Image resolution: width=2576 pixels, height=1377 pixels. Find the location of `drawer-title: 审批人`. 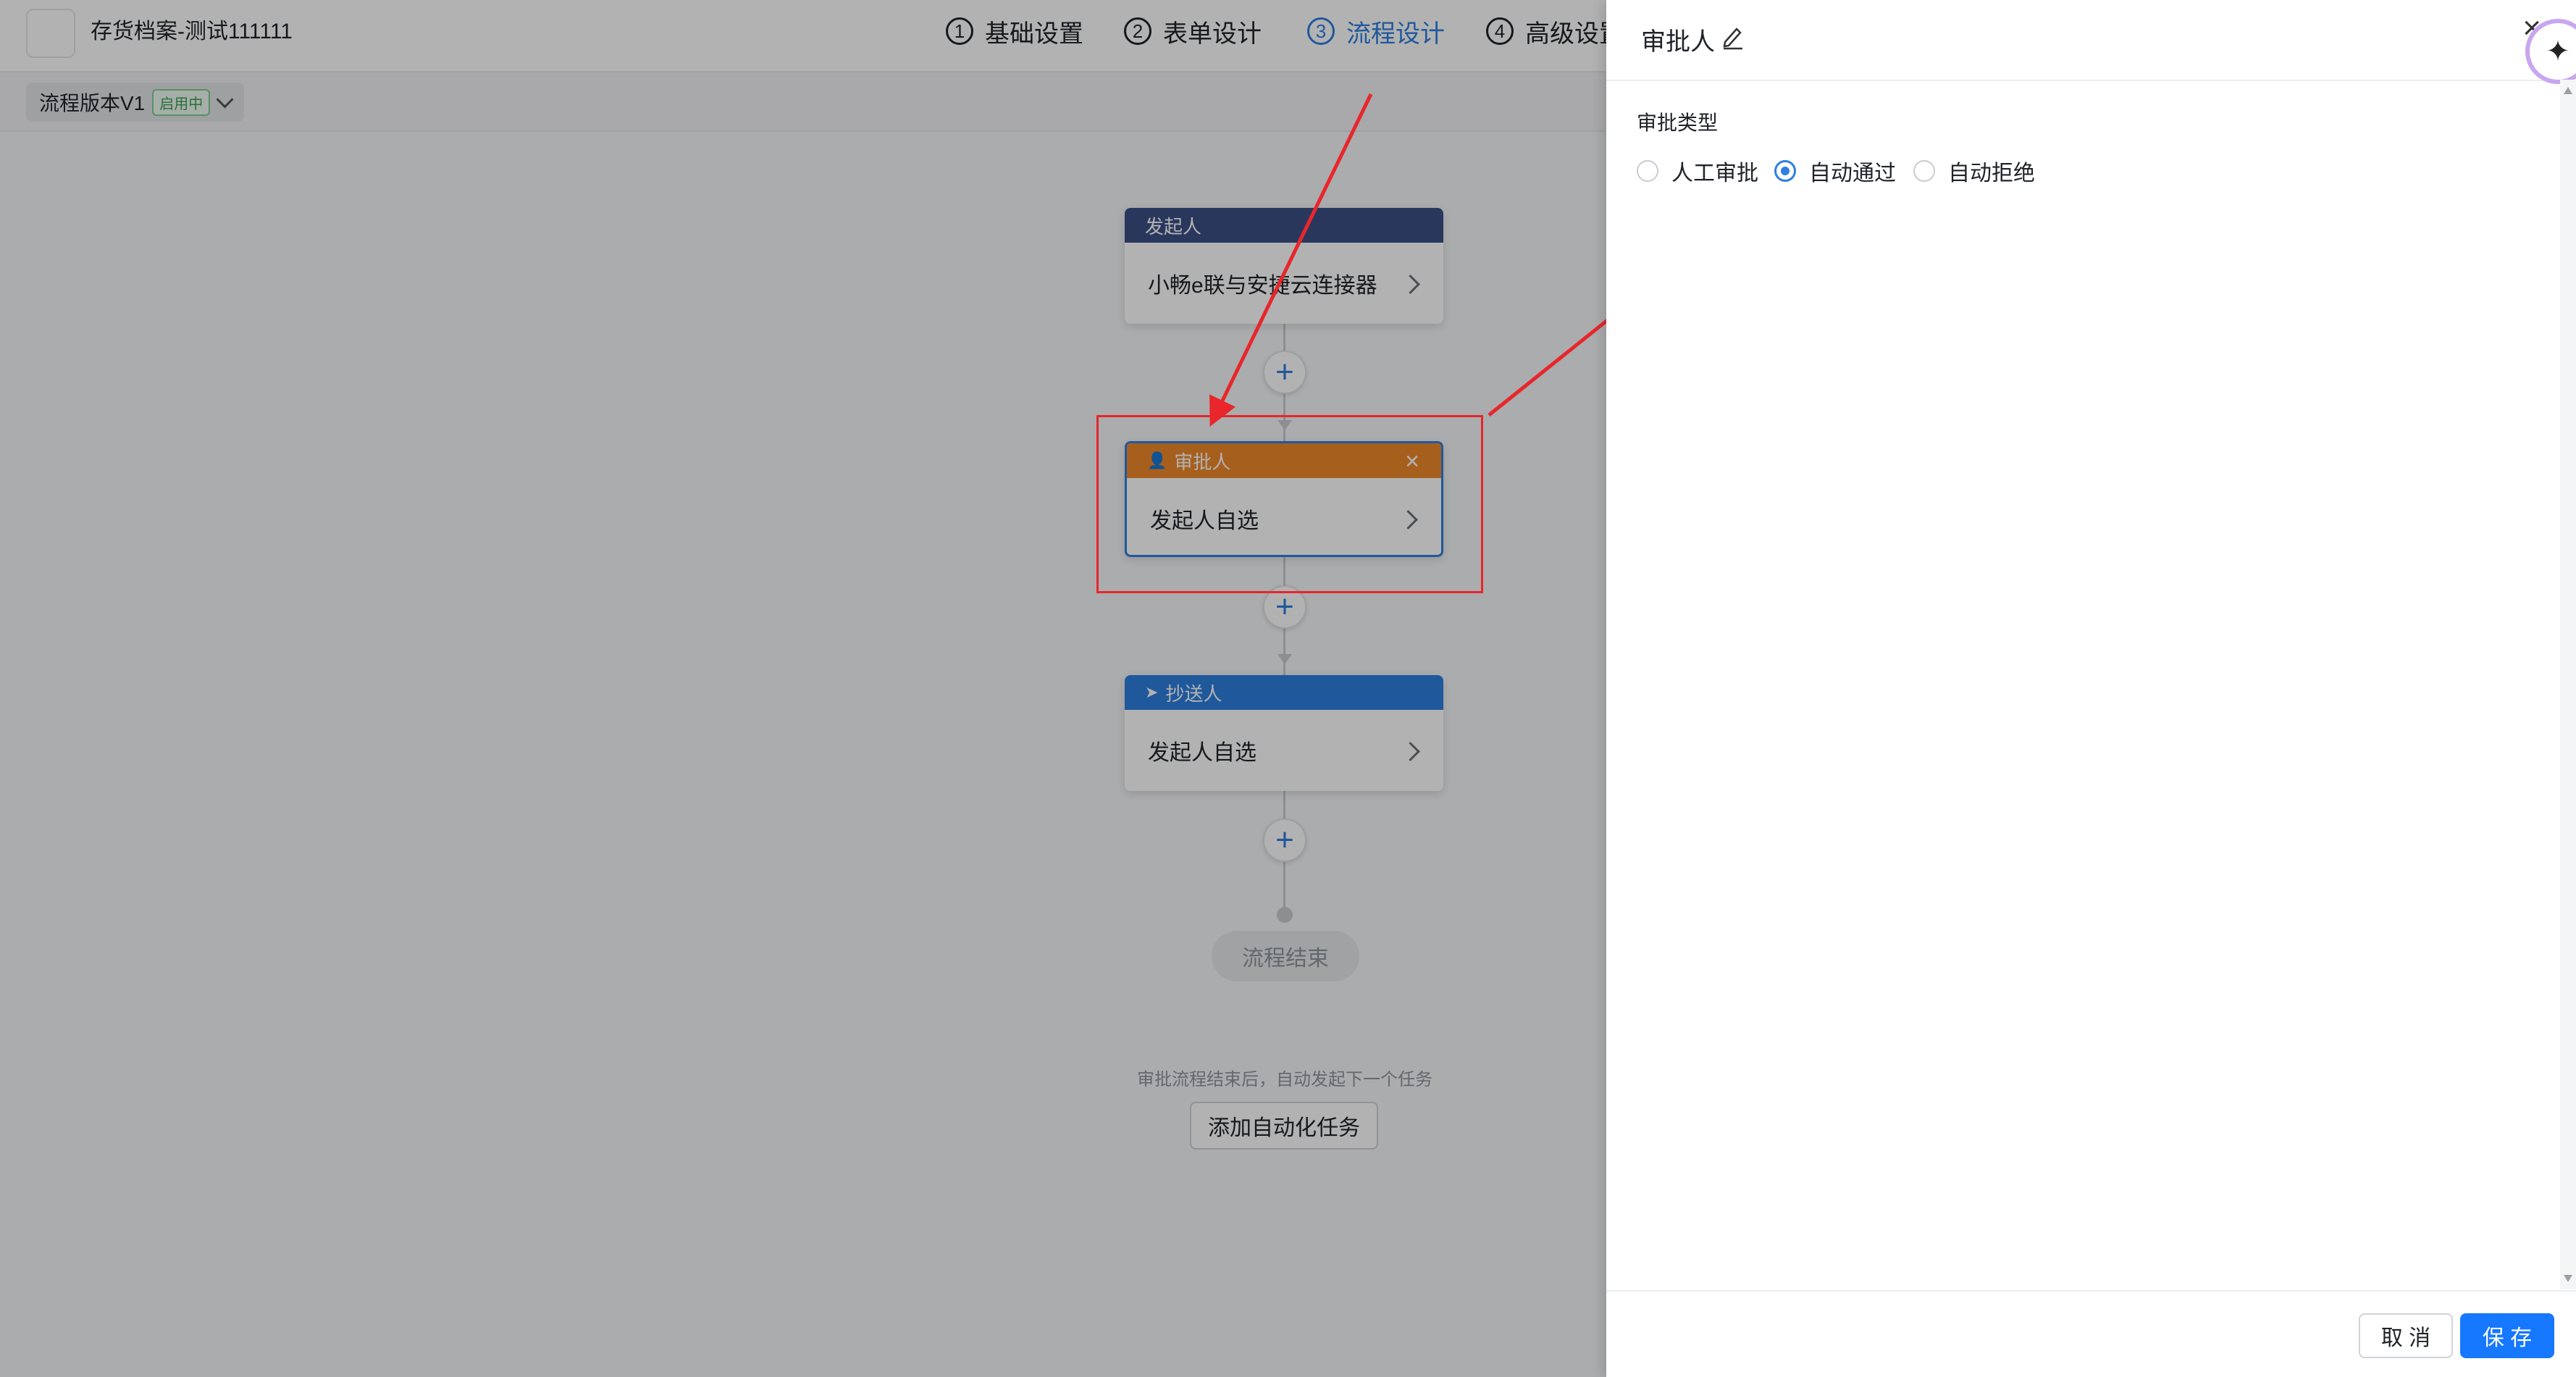

drawer-title: 审批人 is located at coordinates (1678, 42).